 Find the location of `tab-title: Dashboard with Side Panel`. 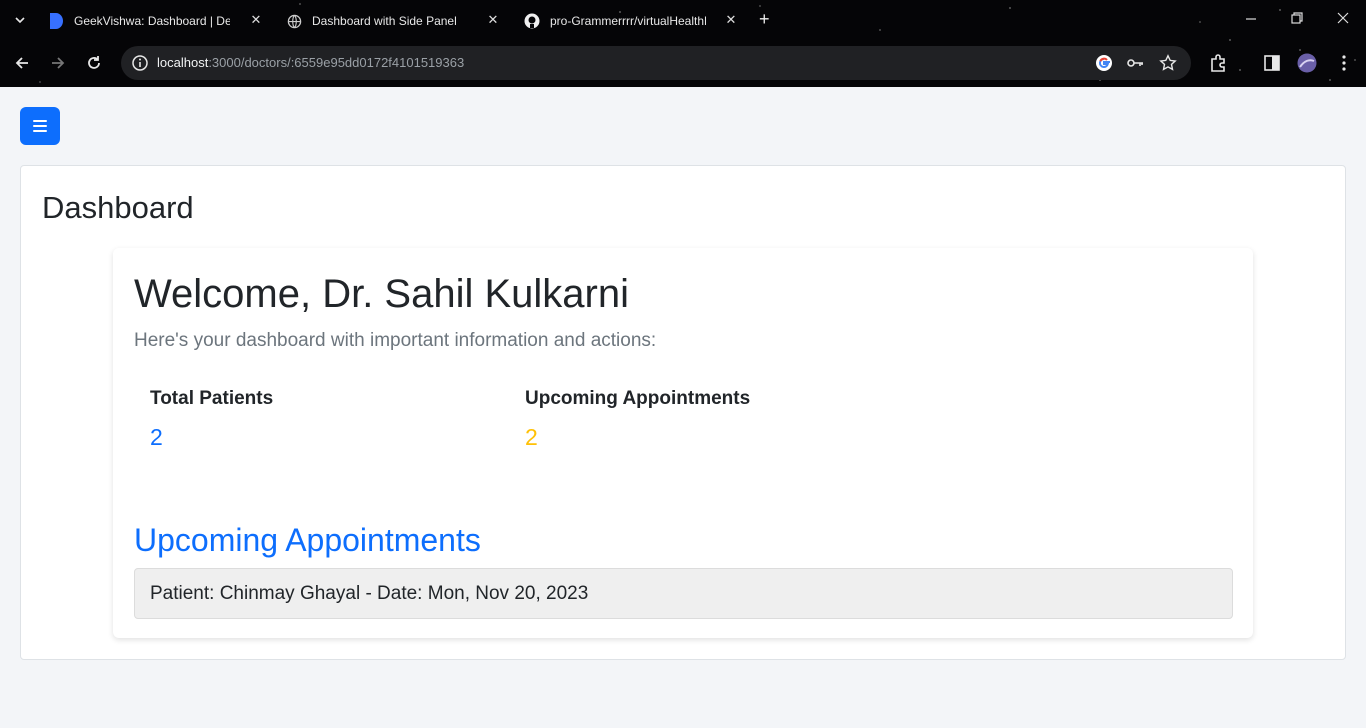

tab-title: Dashboard with Side Panel is located at coordinates (384, 21).